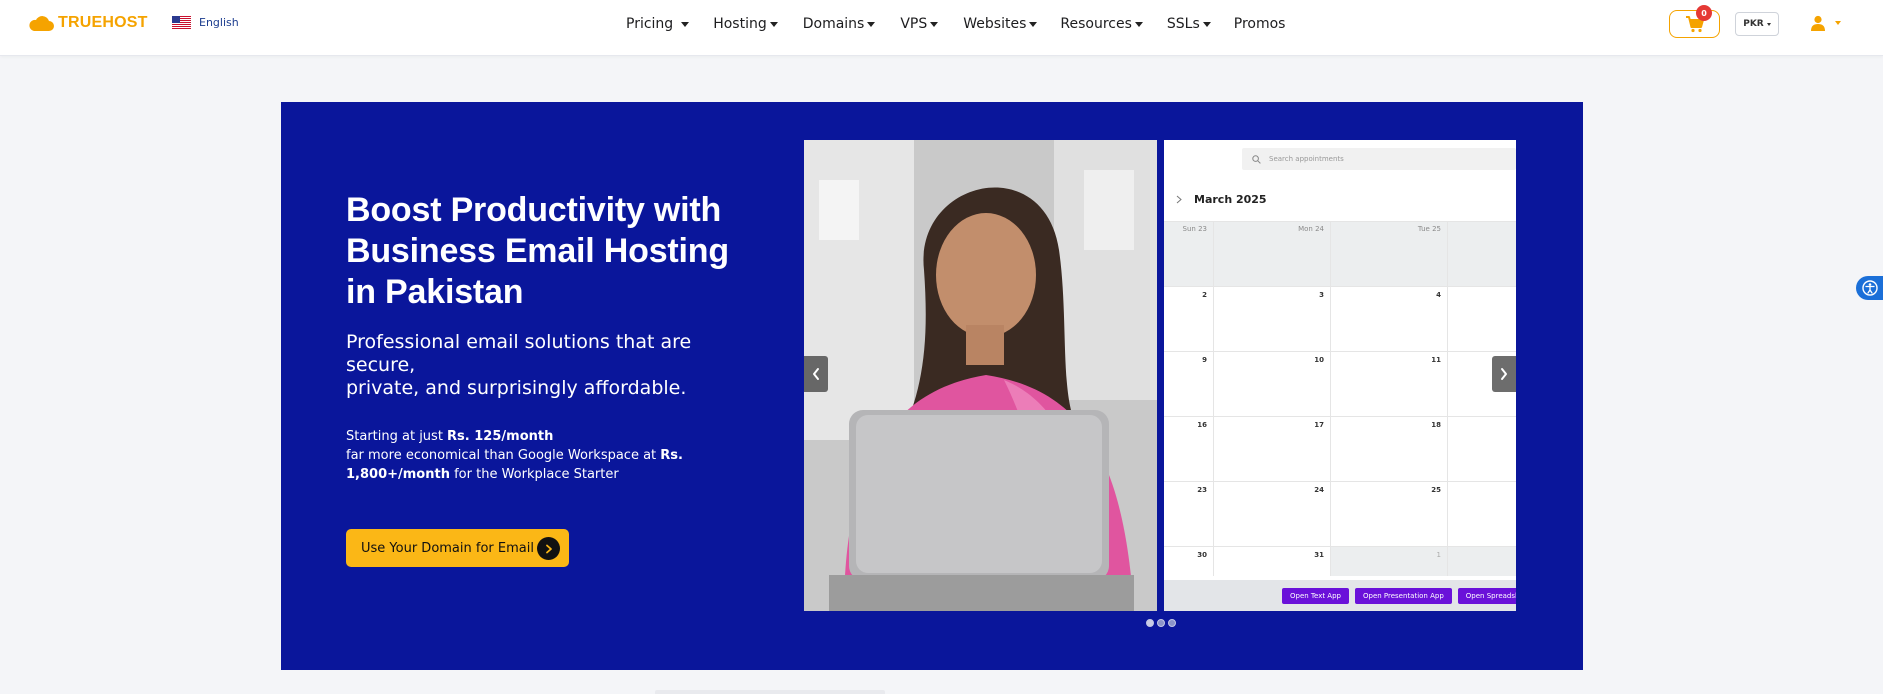 This screenshot has height=694, width=1883. Describe the element at coordinates (770, 692) in the screenshot. I see `next-section-edge` at that location.